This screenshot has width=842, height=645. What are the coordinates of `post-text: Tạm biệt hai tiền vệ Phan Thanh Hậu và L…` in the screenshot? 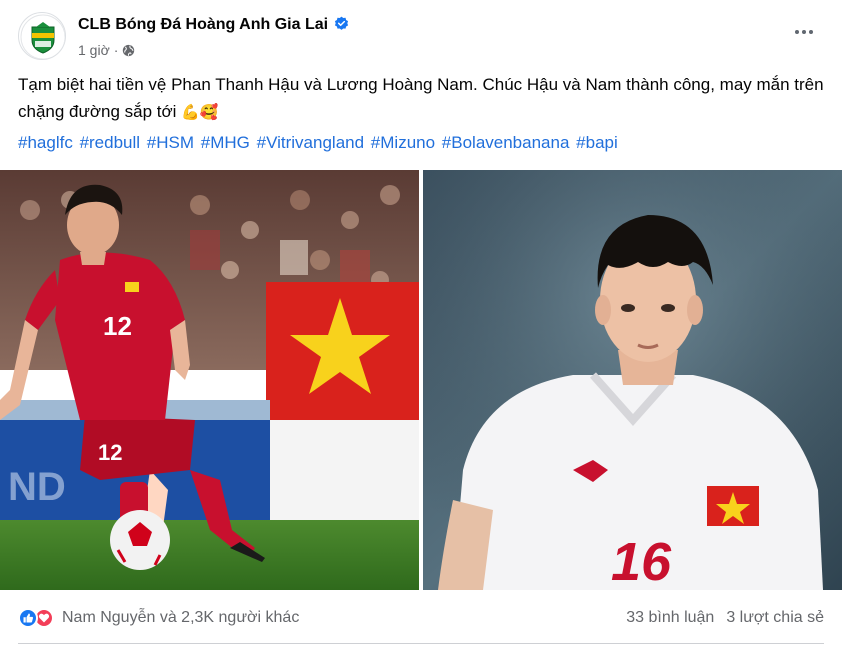 It's located at (421, 98).